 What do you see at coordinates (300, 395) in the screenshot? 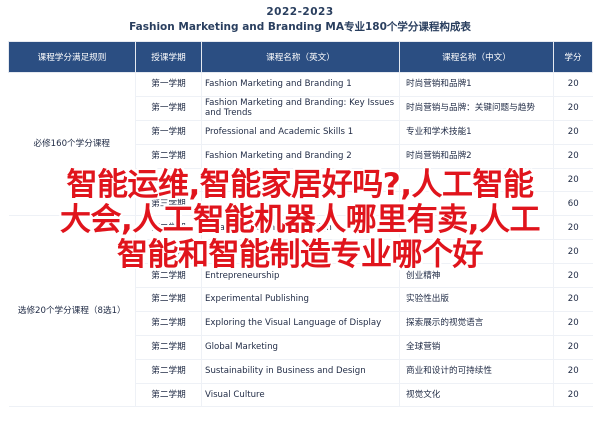
I see `course-name-en: Visual Culture` at bounding box center [300, 395].